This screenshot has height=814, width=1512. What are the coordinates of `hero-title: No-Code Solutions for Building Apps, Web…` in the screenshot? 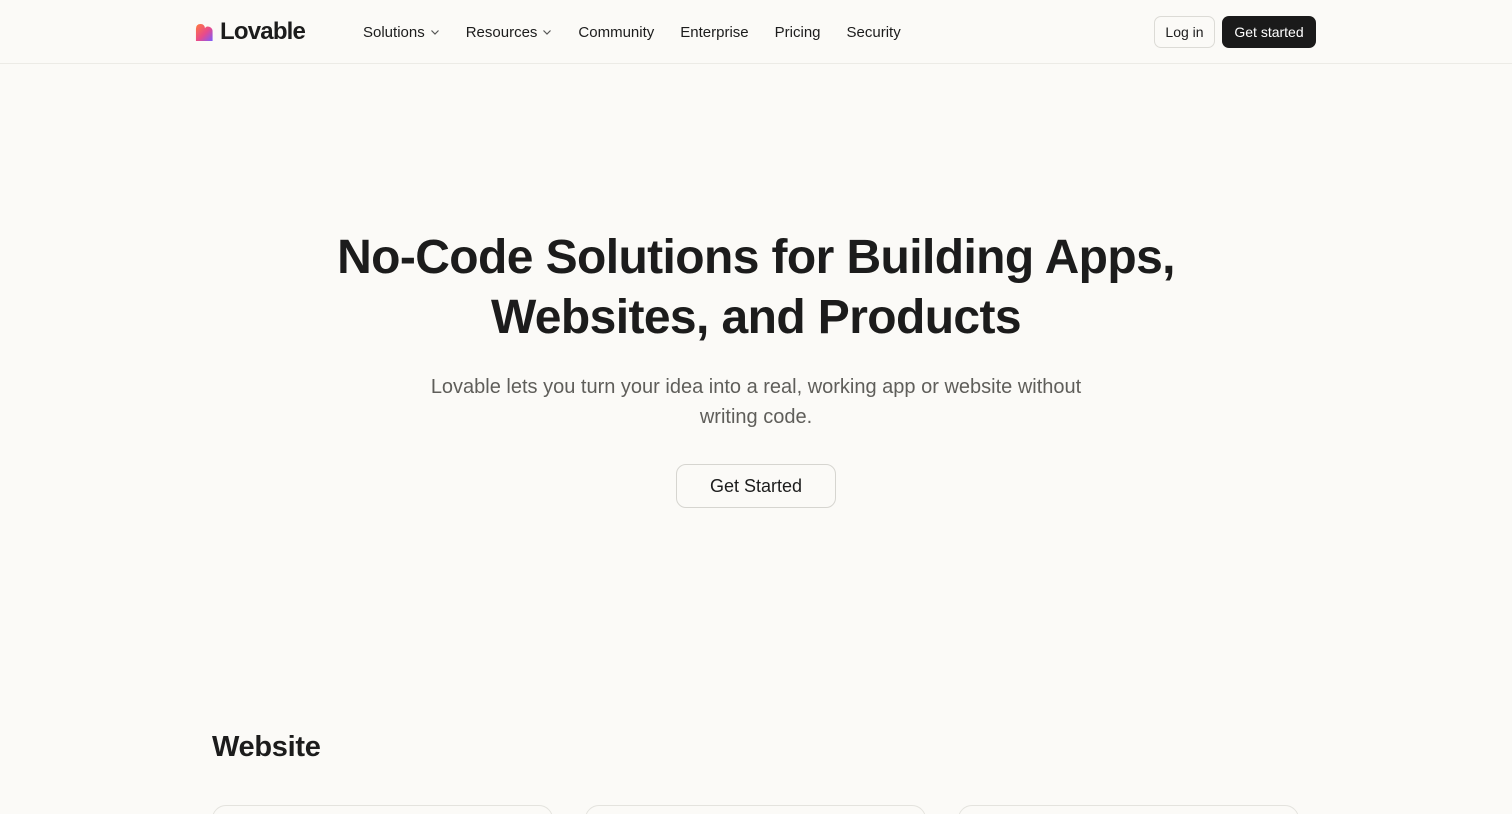 It's located at (756, 288).